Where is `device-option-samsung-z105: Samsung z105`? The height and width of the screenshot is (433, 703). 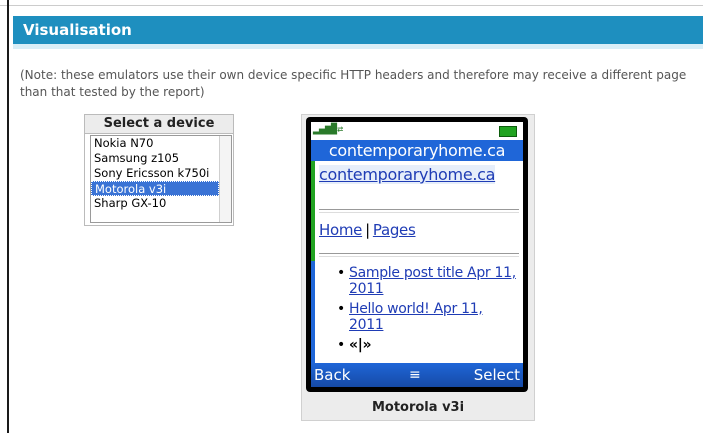 device-option-samsung-z105: Samsung z105 is located at coordinates (155, 158).